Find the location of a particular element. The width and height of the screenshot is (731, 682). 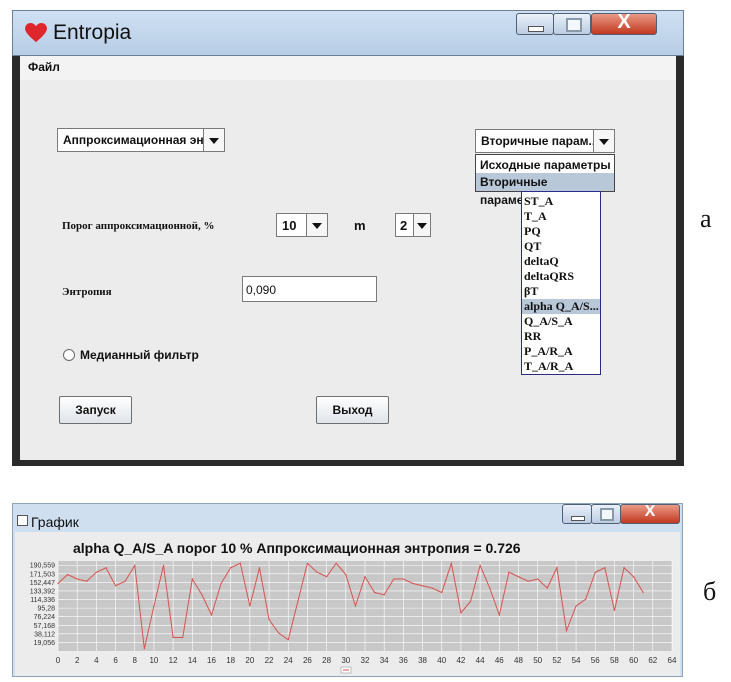

param-item: deltaQRS is located at coordinates (561, 276).